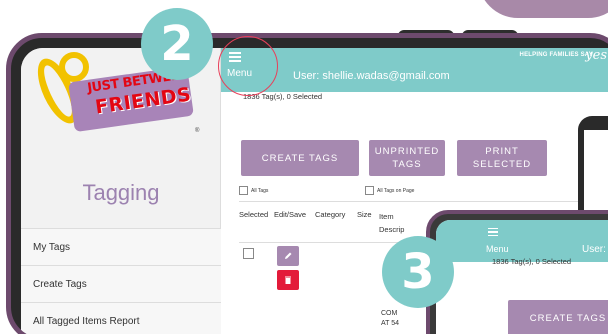  I want to click on create-tags-label: CREATE TAGS, so click(300, 158).